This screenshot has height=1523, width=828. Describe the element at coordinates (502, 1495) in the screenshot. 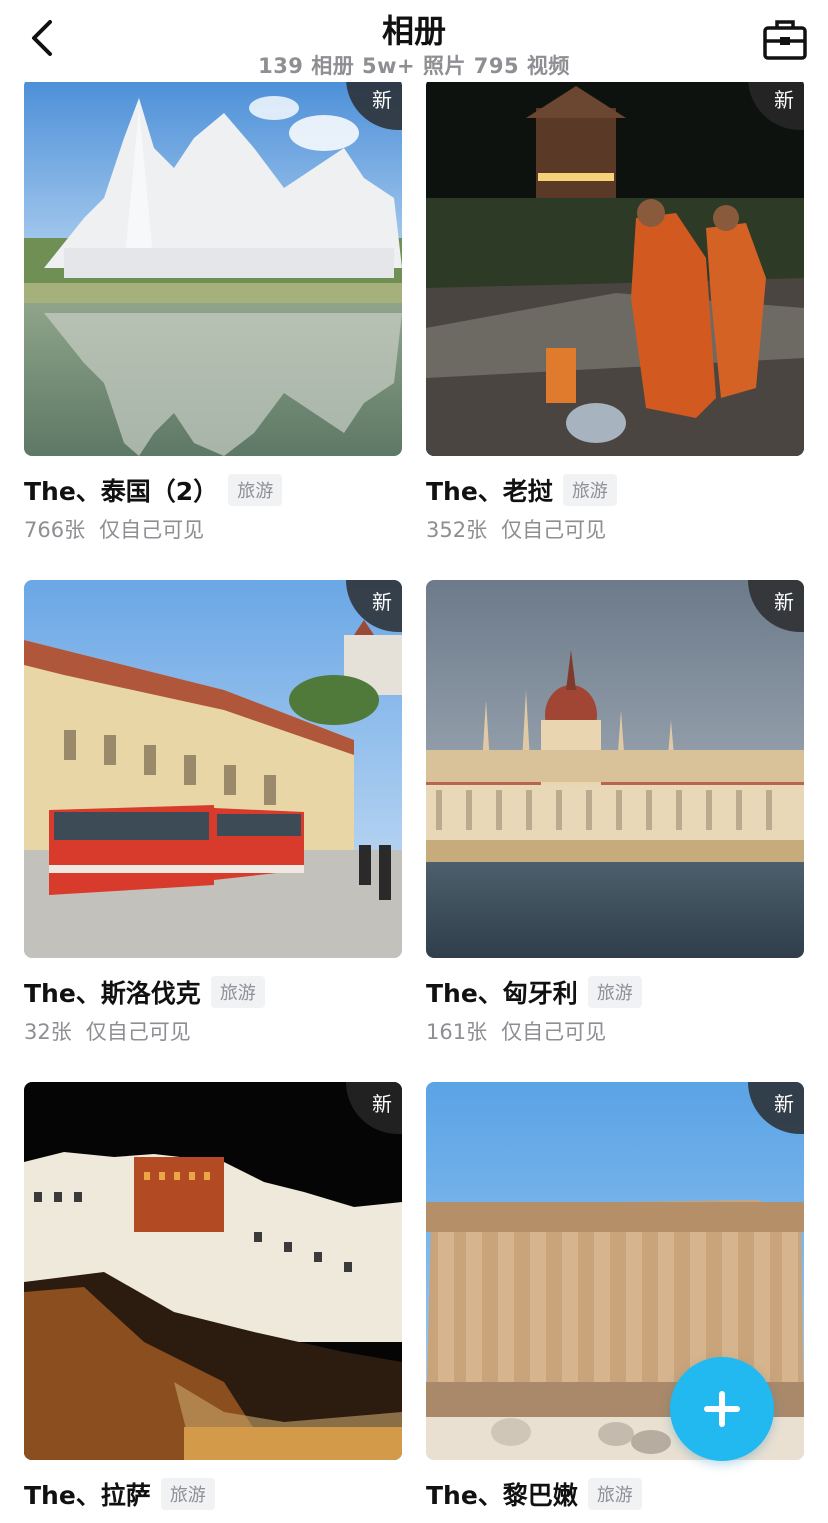

I see `album-title: The、黎巴嫩` at that location.